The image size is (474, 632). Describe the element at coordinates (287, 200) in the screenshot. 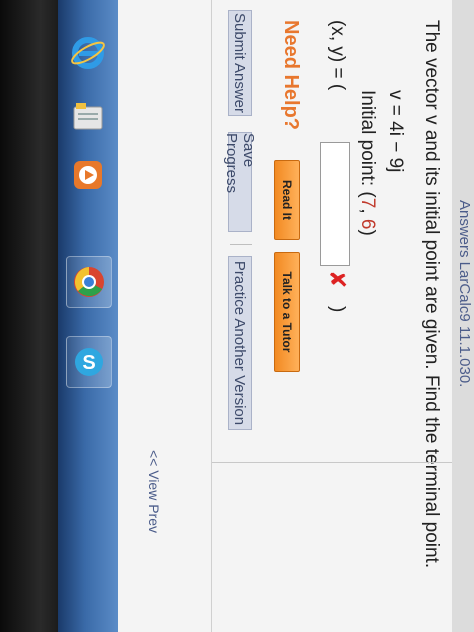

I see `read-it-button: Read It` at that location.